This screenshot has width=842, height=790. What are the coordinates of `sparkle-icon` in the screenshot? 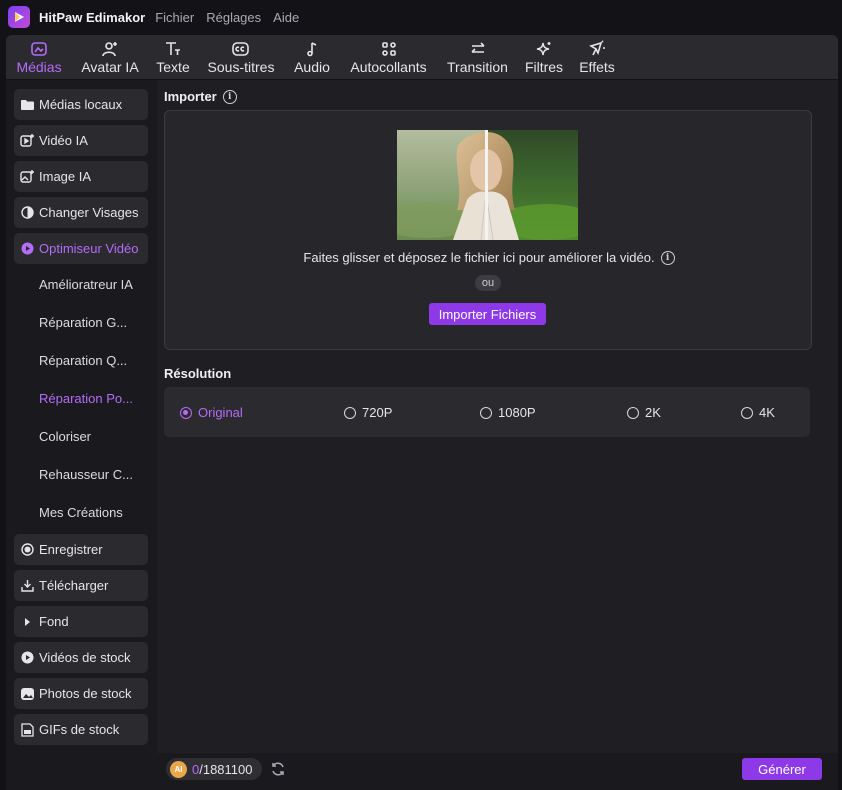 It's located at (544, 48).